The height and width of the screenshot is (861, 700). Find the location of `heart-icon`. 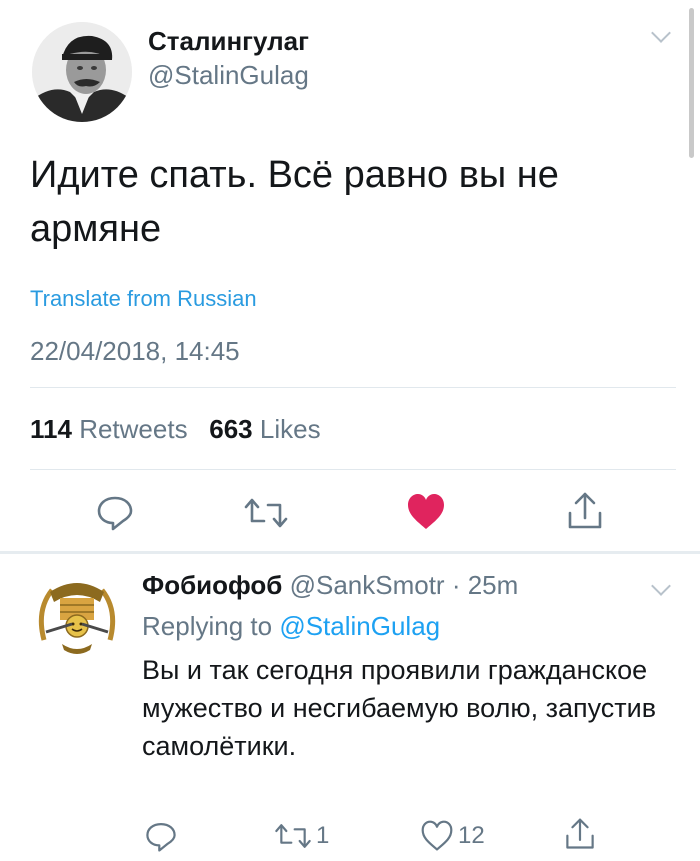

heart-icon is located at coordinates (426, 511).